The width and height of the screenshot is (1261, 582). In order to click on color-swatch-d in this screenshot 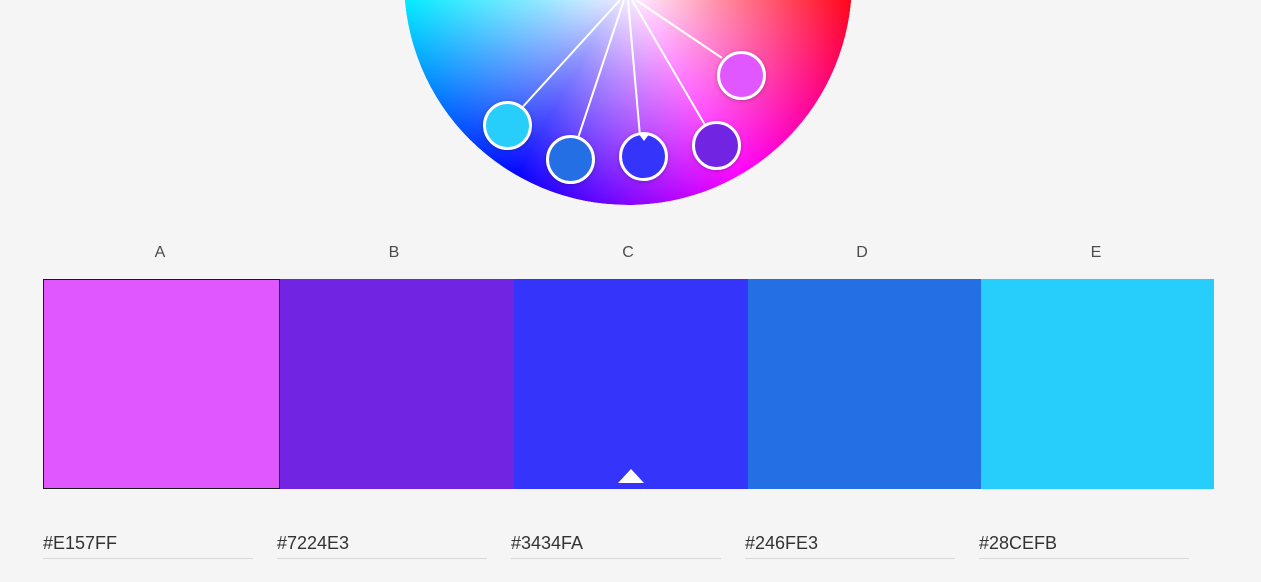, I will do `click(864, 384)`.